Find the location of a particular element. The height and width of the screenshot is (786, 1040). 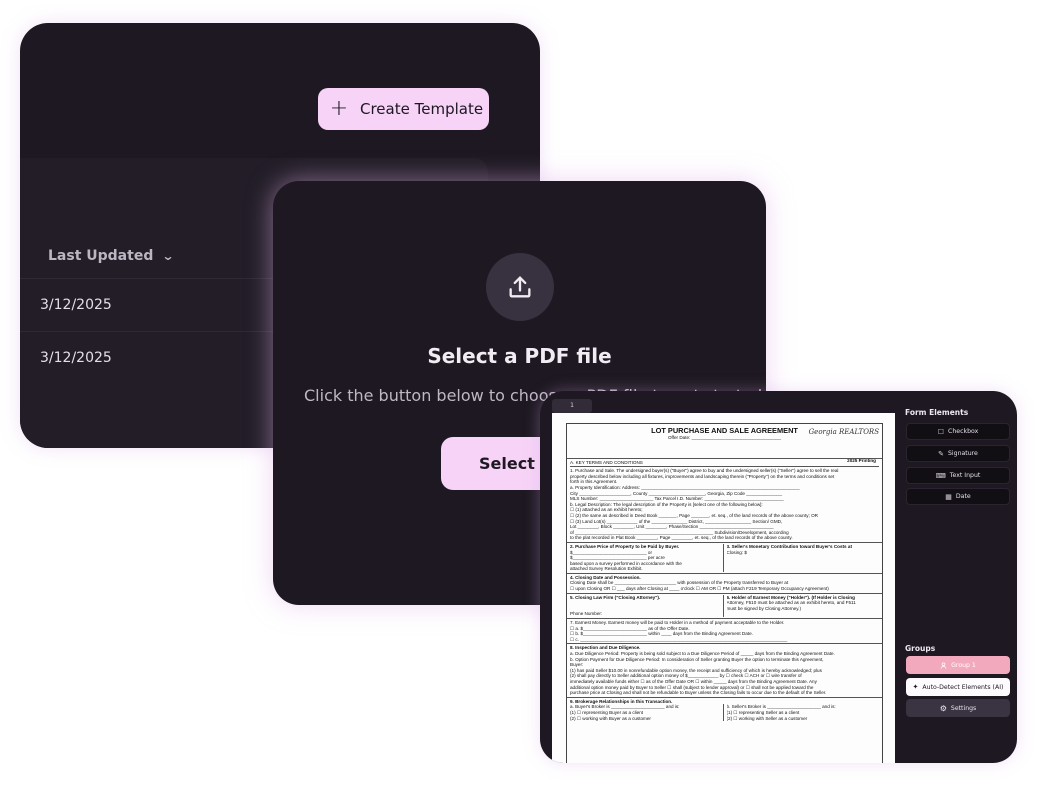

create-template-label: Create Template is located at coordinates (422, 109).